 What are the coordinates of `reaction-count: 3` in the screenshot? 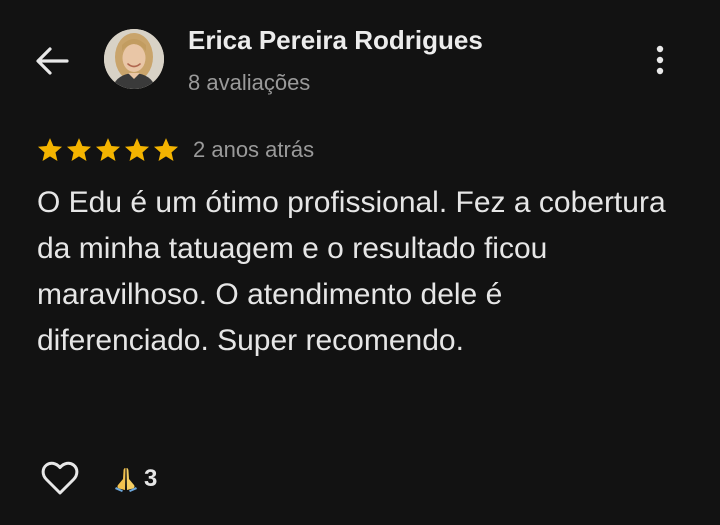 It's located at (151, 478).